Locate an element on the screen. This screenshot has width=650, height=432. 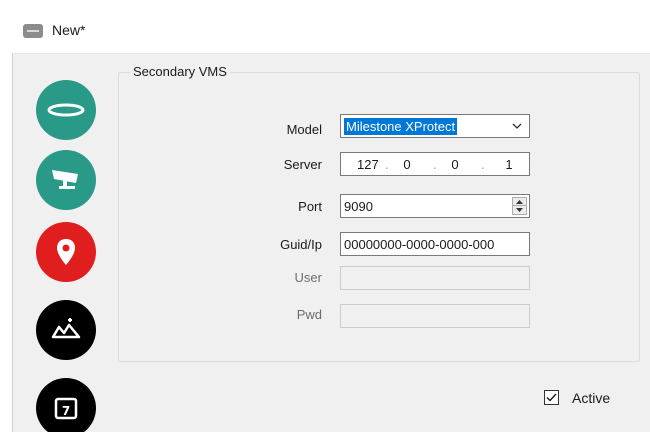
map-icon is located at coordinates (66, 328).